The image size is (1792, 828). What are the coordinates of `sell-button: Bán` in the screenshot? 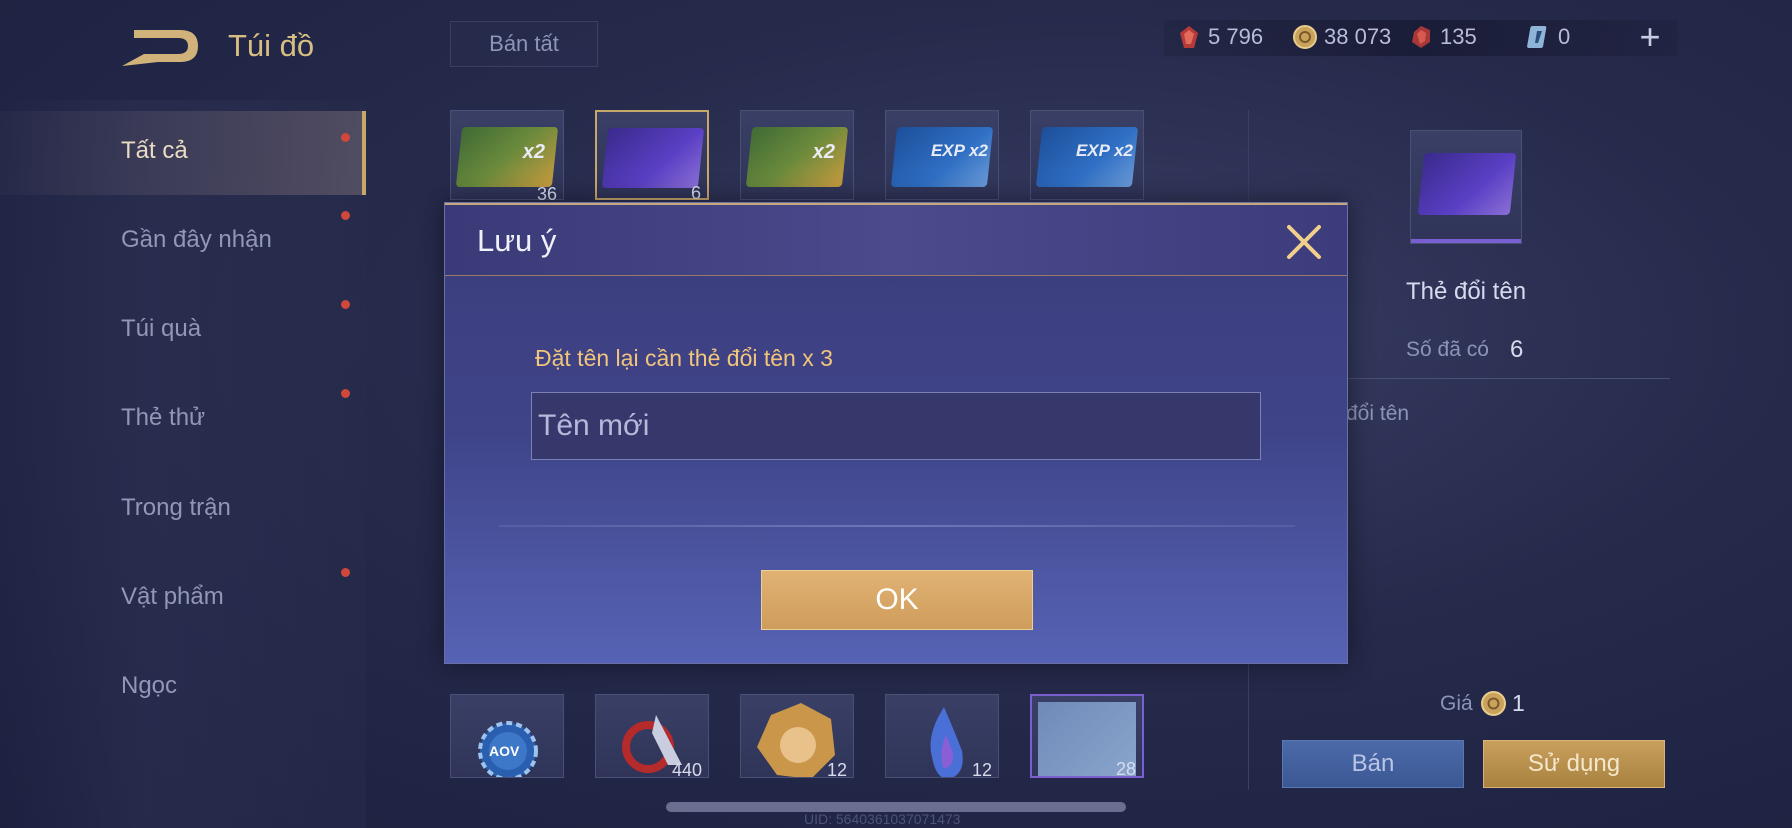 It's located at (1373, 764).